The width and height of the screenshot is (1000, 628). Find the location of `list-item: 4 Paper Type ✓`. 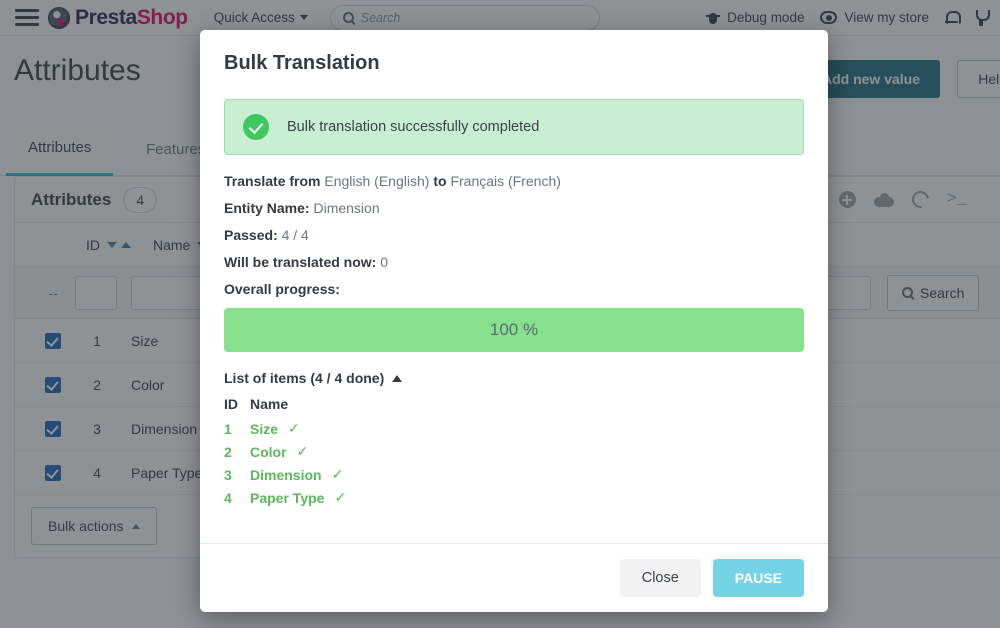

list-item: 4 Paper Type ✓ is located at coordinates (514, 497).